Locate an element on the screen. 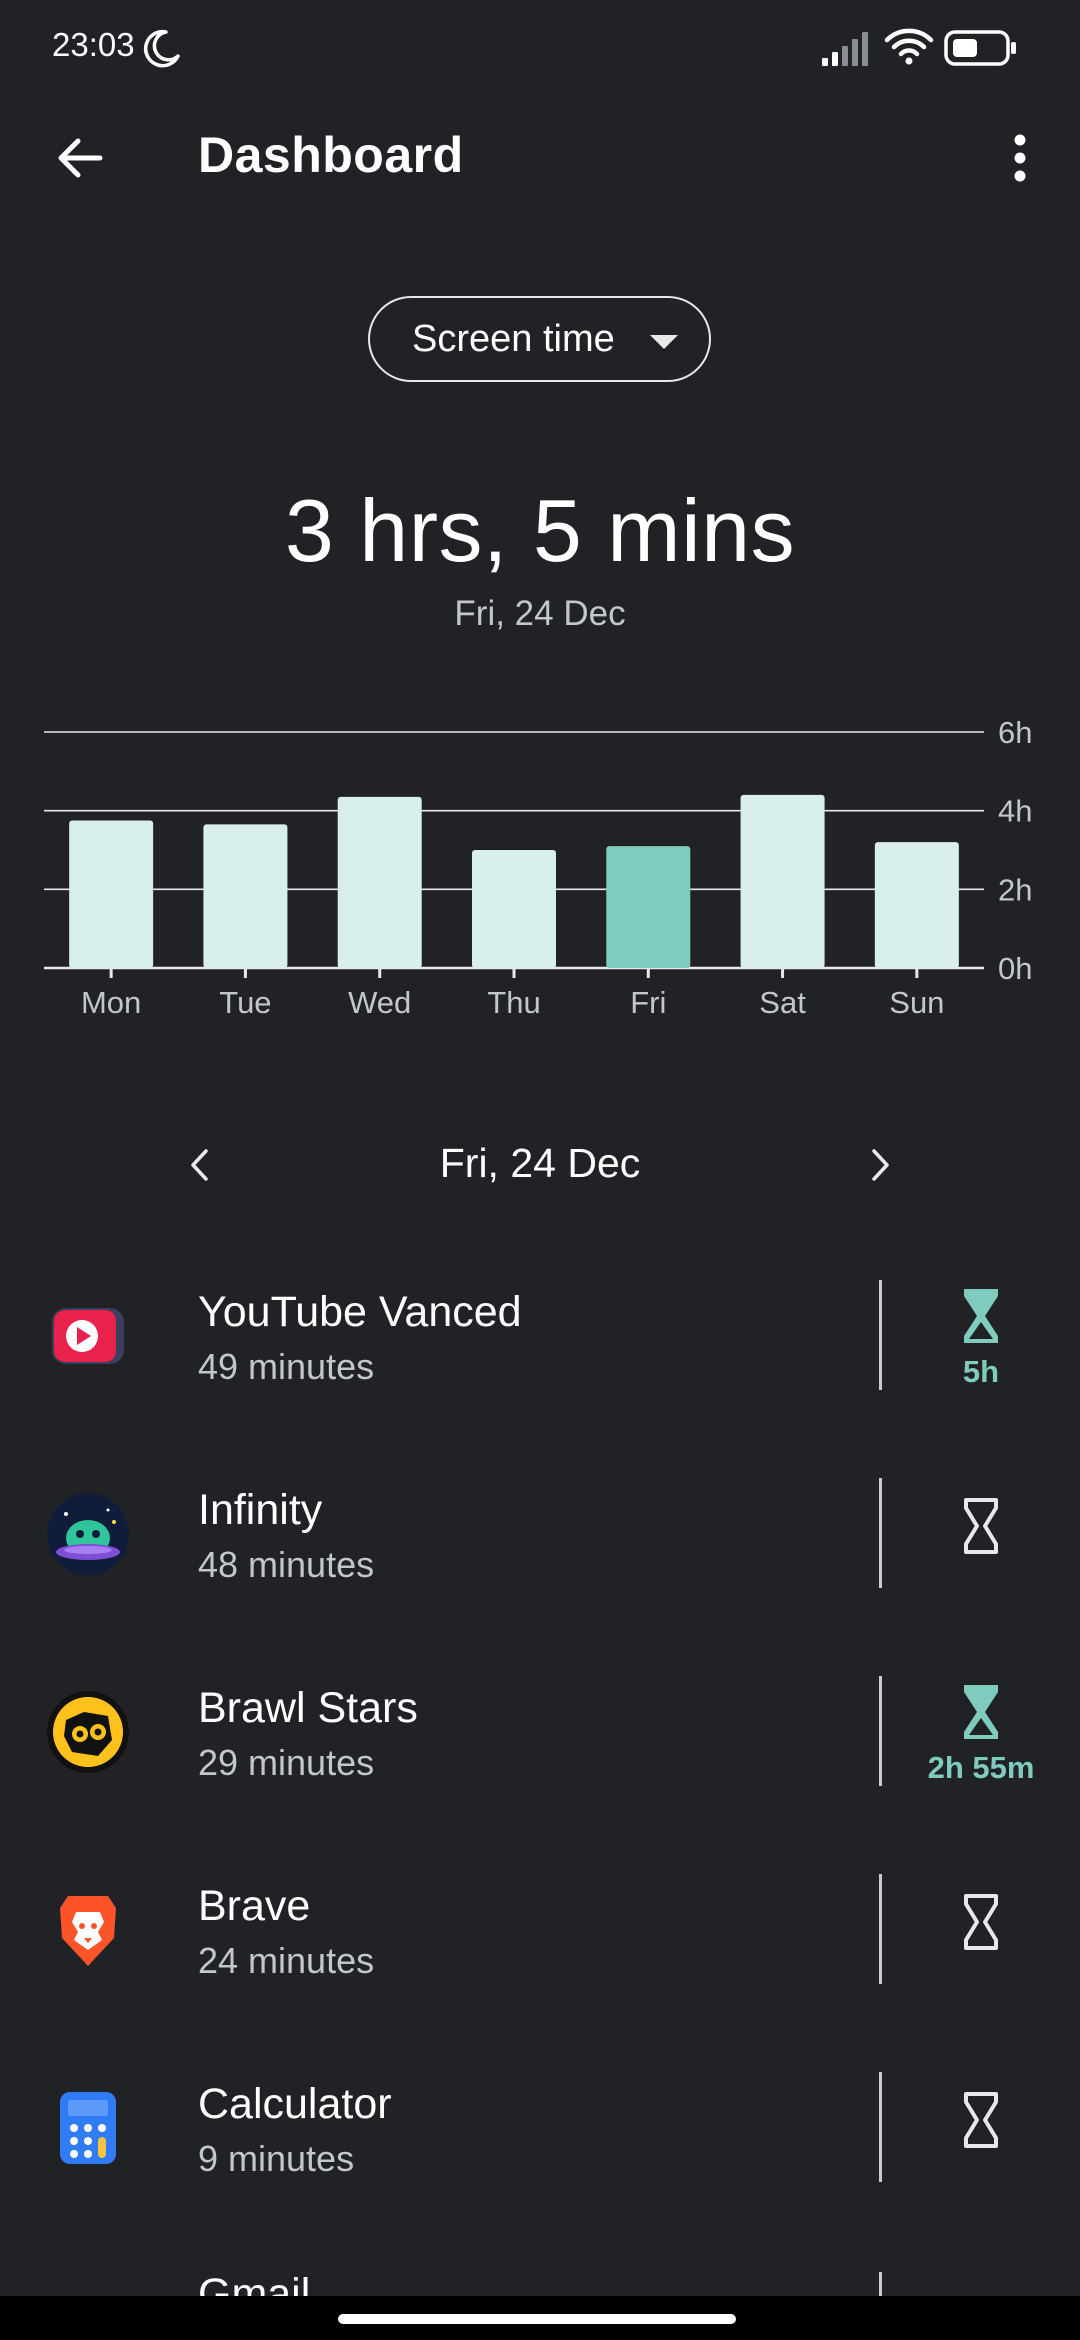 The width and height of the screenshot is (1080, 2340). chevron-right-icon is located at coordinates (880, 1165).